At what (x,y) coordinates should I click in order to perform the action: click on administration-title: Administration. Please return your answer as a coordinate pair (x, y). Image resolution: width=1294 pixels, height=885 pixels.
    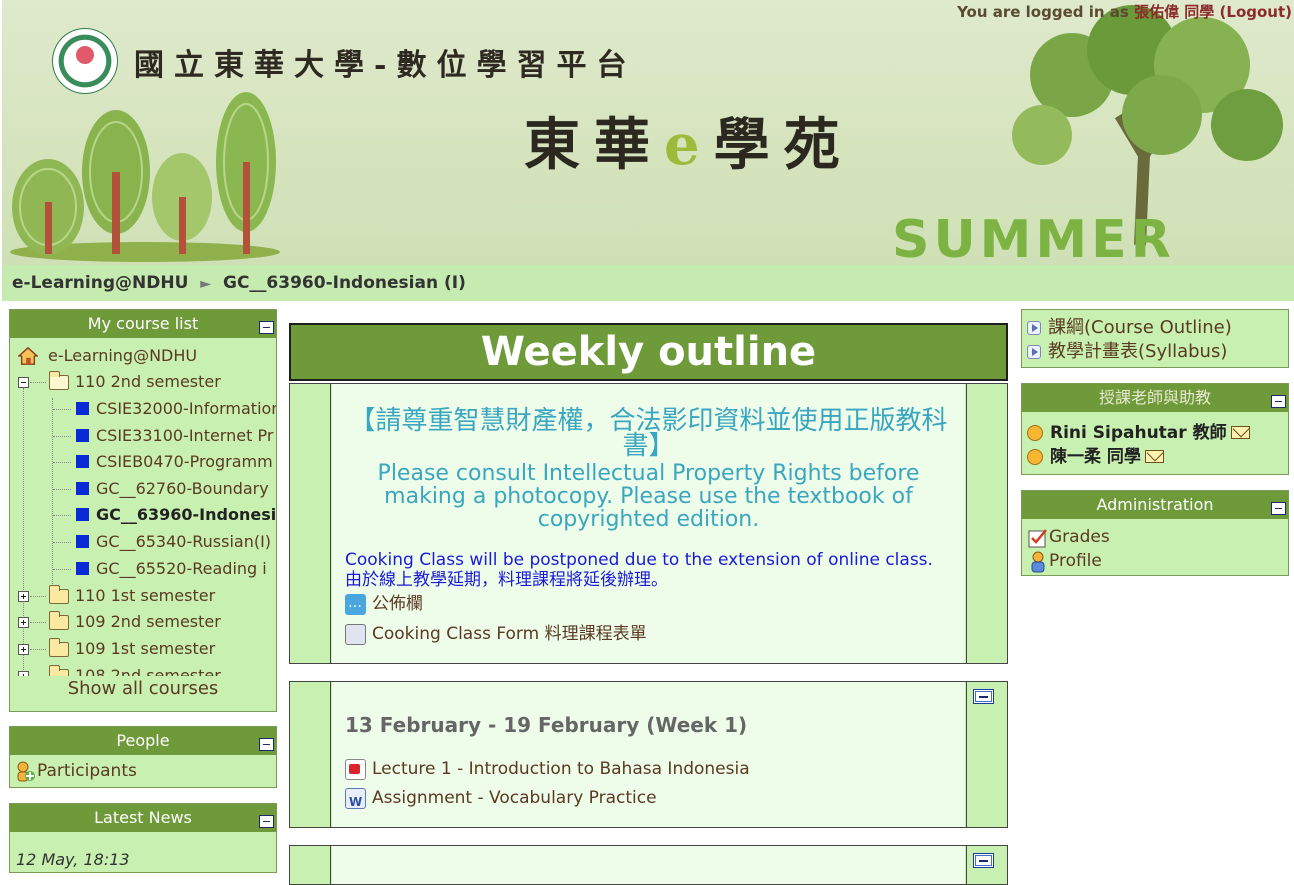
    Looking at the image, I should click on (1155, 504).